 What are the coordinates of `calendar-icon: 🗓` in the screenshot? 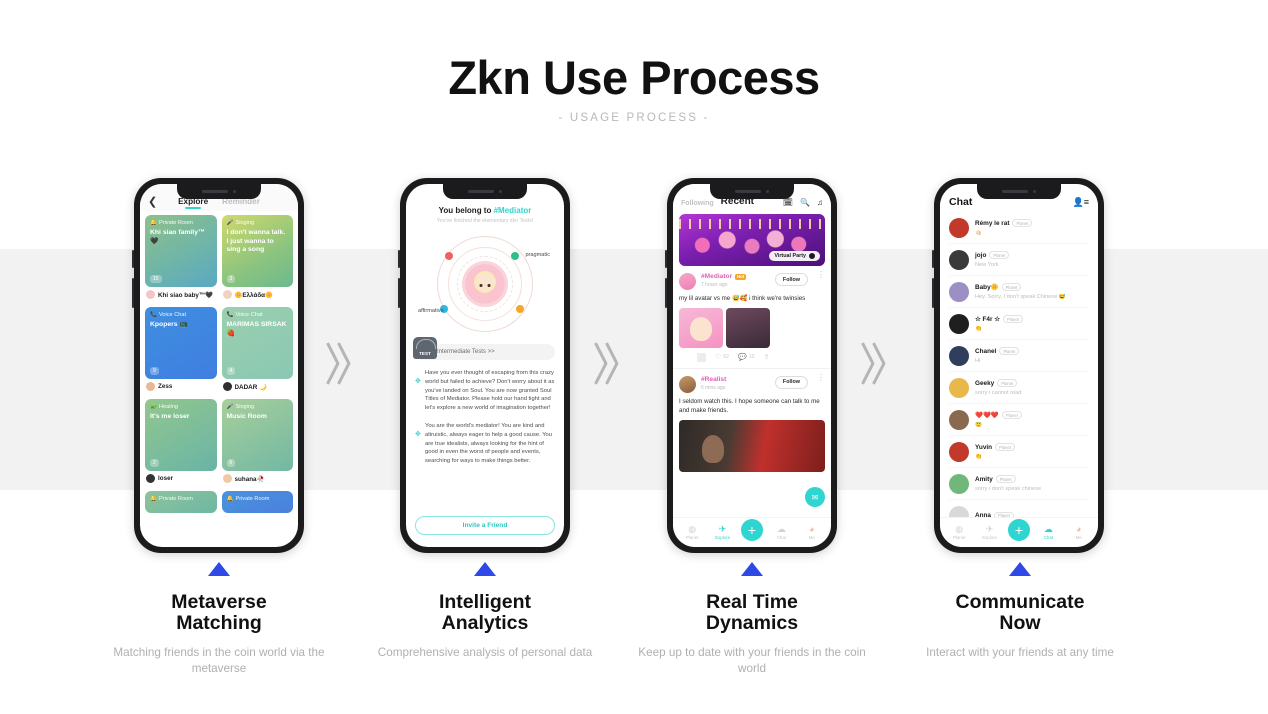 It's located at (788, 202).